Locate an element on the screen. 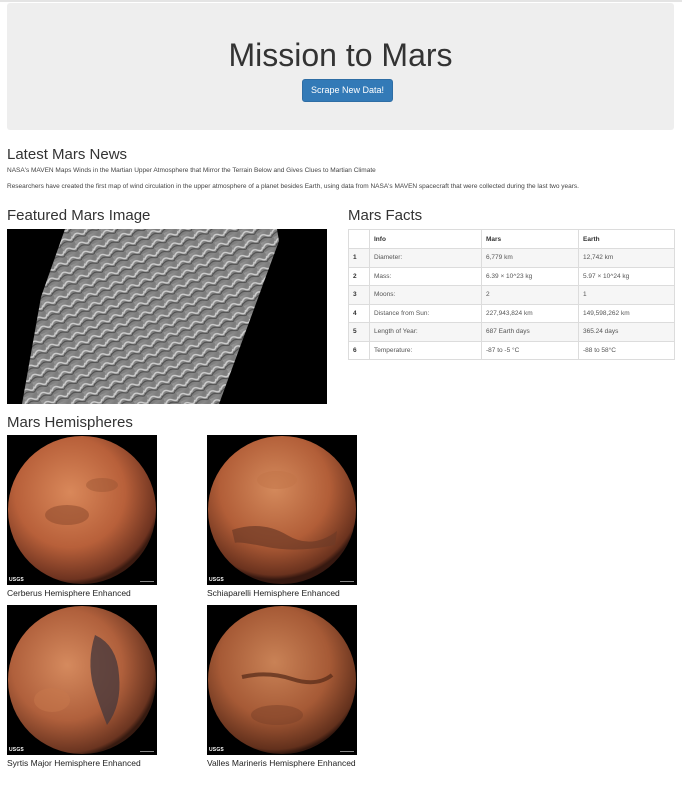 The image size is (682, 798). earth-cell: 5.97 × 10^24 kg is located at coordinates (626, 276).